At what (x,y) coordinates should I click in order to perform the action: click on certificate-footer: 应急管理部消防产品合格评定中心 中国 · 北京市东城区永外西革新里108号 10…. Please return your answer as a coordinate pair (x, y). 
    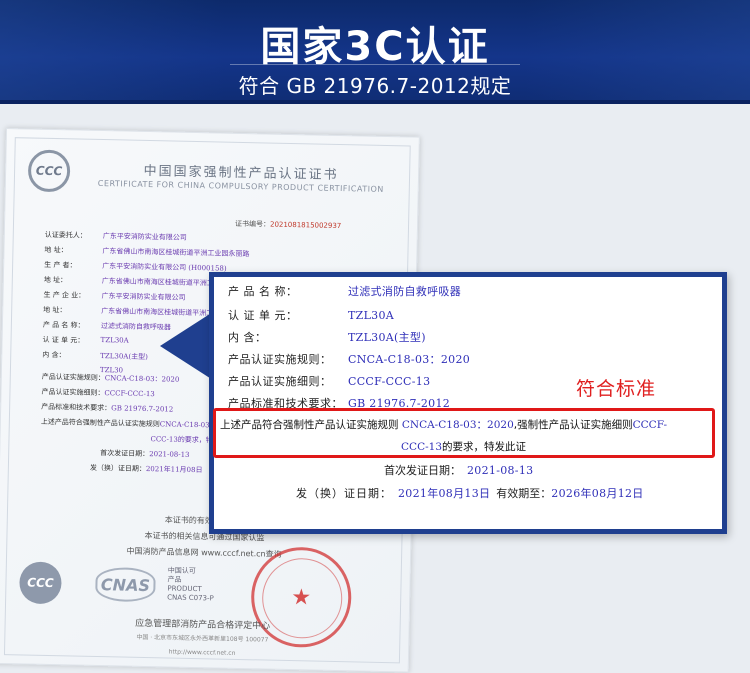
    Looking at the image, I should click on (204, 639).